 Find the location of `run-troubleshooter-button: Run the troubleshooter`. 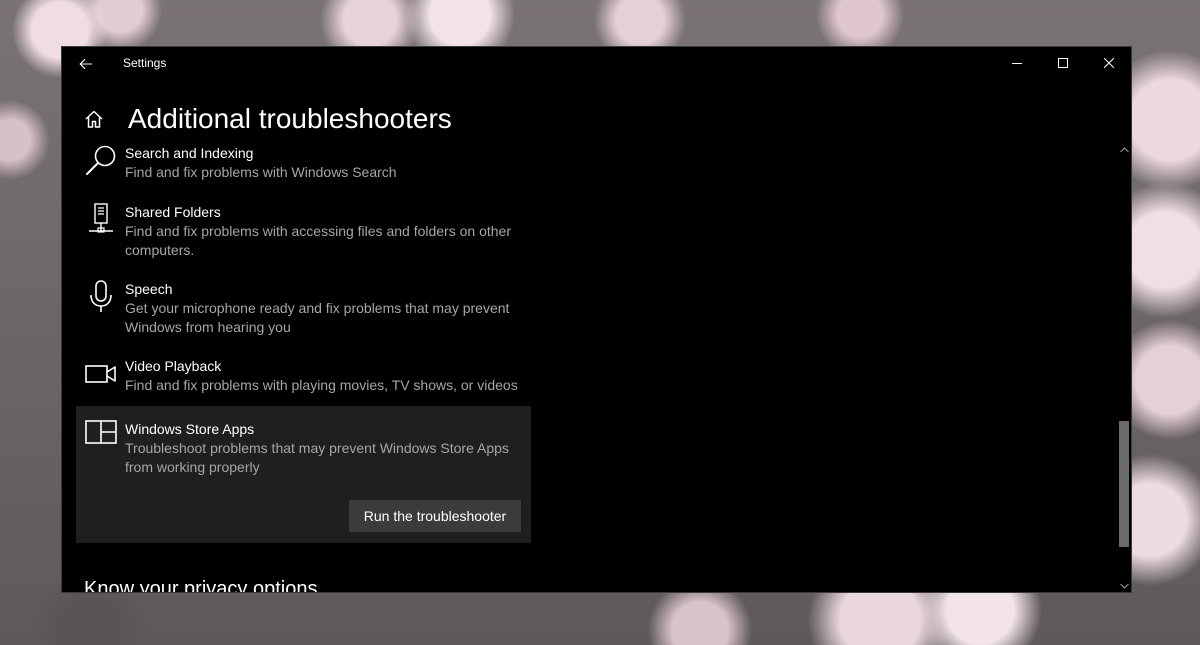

run-troubleshooter-button: Run the troubleshooter is located at coordinates (435, 516).